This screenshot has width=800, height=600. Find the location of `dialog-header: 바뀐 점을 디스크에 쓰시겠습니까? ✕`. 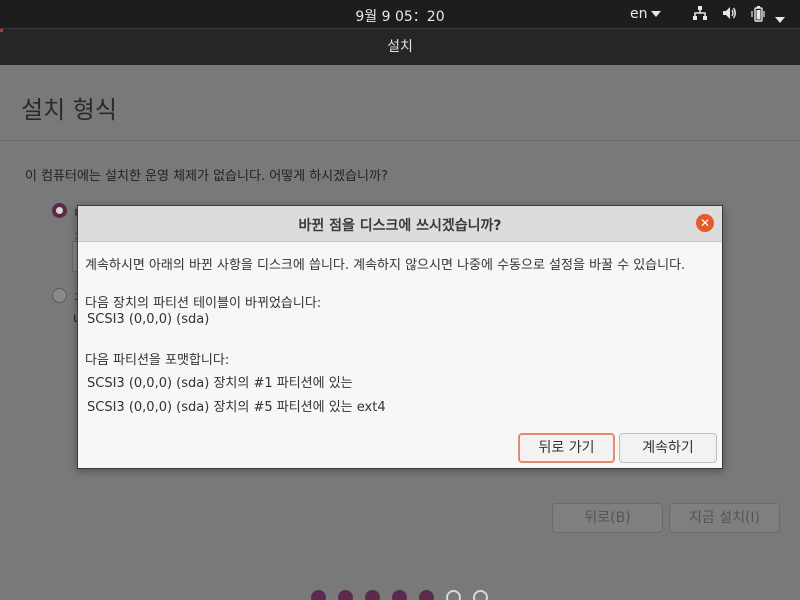

dialog-header: 바뀐 점을 디스크에 쓰시겠습니까? ✕ is located at coordinates (400, 224).